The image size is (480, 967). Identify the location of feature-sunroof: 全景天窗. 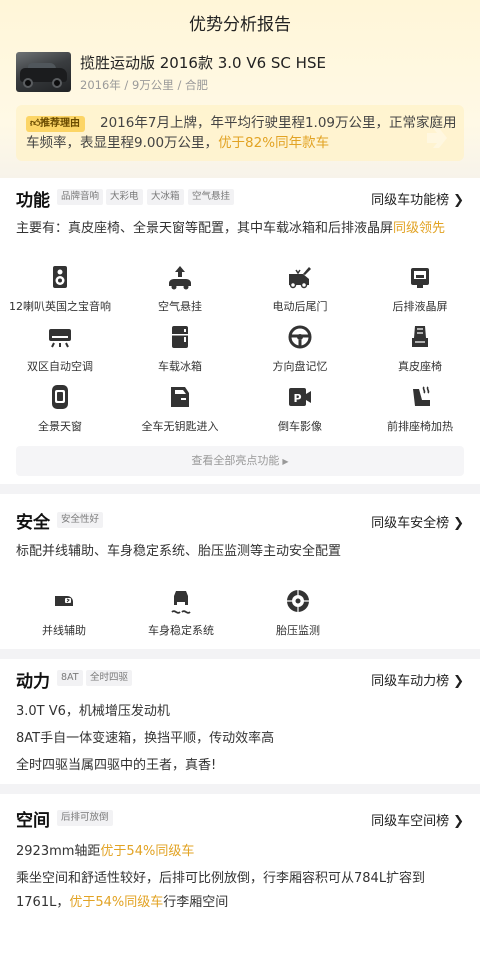
(60, 409).